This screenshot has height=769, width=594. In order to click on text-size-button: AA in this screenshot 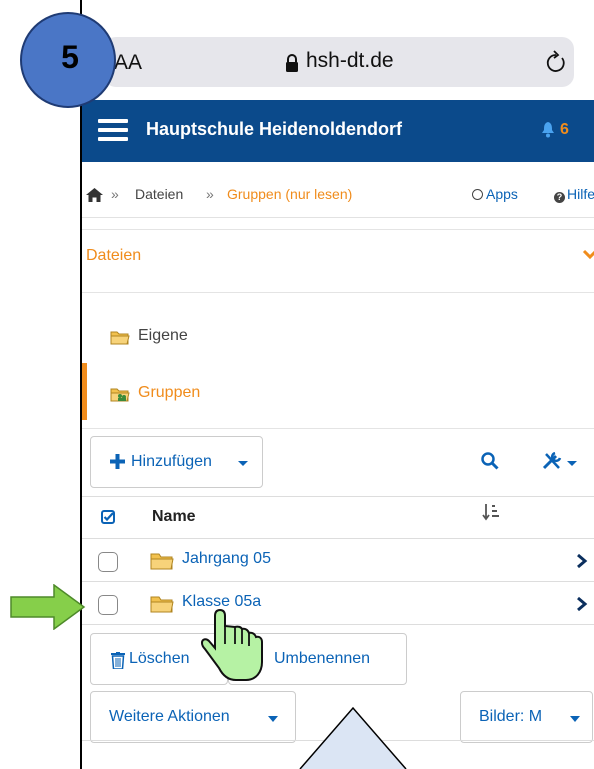, I will do `click(128, 63)`.